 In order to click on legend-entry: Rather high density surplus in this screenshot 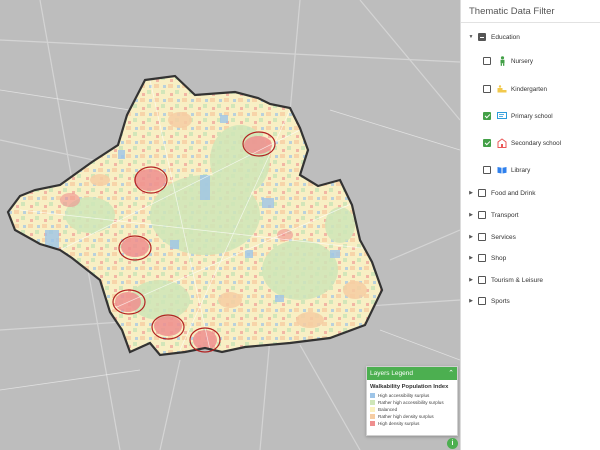, I will do `click(412, 416)`.